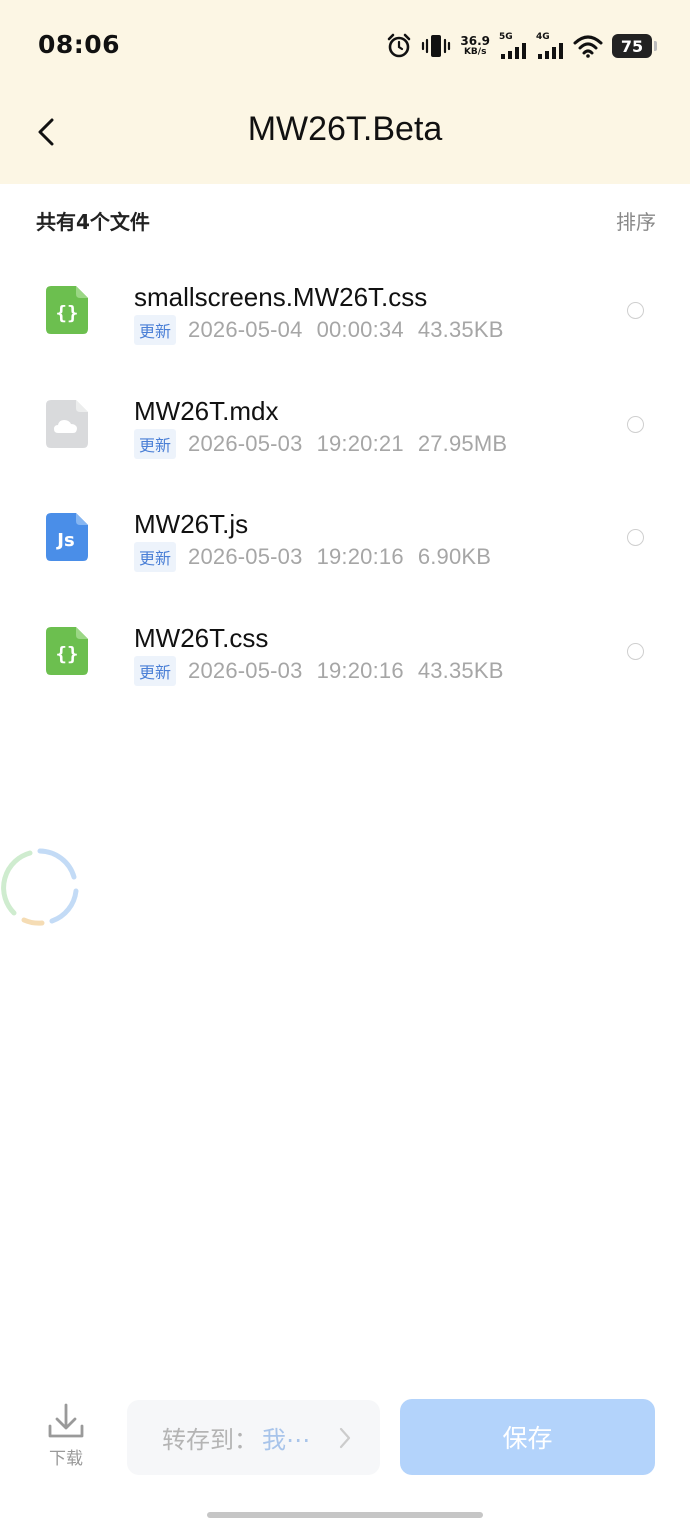 The width and height of the screenshot is (690, 1533). What do you see at coordinates (345, 92) in the screenshot?
I see `top-area: 08:06 36.9 KB/s 5G 4G 75 MW26T.Beta` at bounding box center [345, 92].